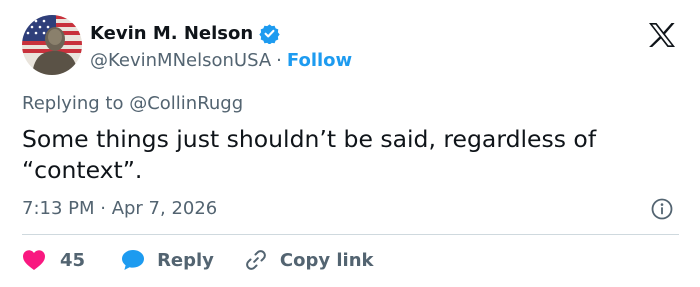 The image size is (700, 287). Describe the element at coordinates (73, 260) in the screenshot. I see `like-count: 45` at that location.